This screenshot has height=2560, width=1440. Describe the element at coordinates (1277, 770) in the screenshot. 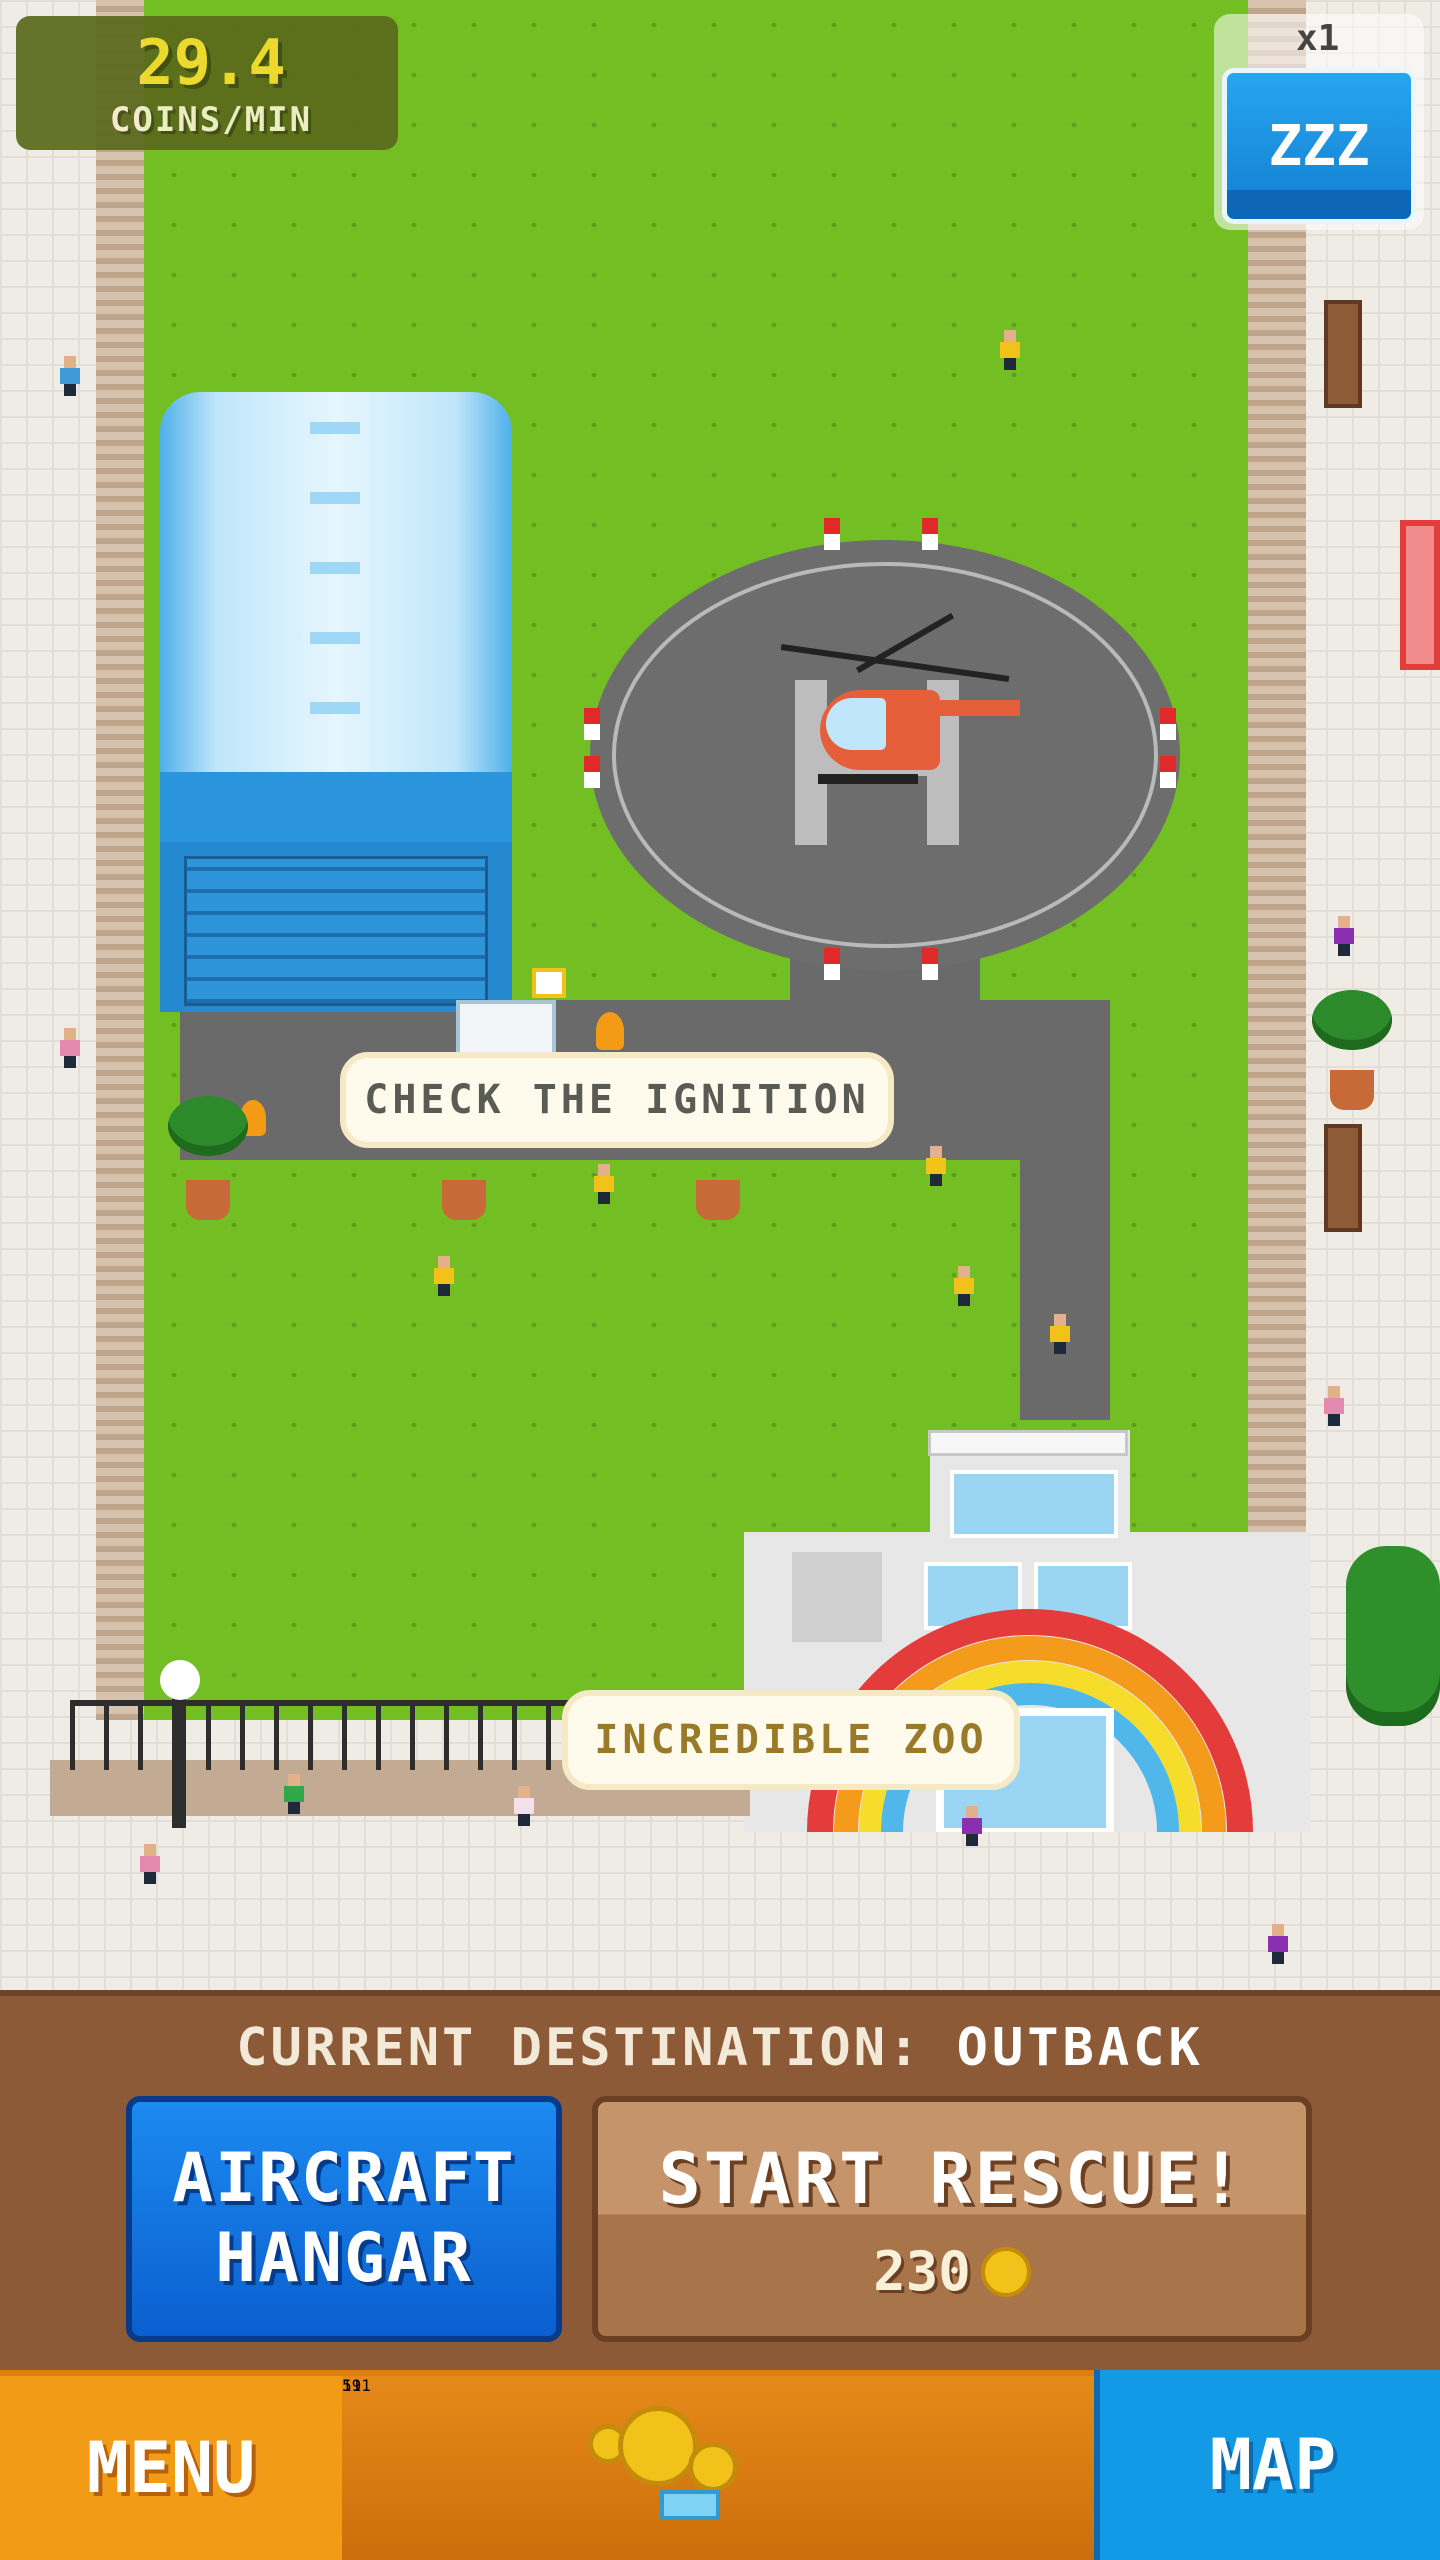

I see `right-stone-wall` at that location.